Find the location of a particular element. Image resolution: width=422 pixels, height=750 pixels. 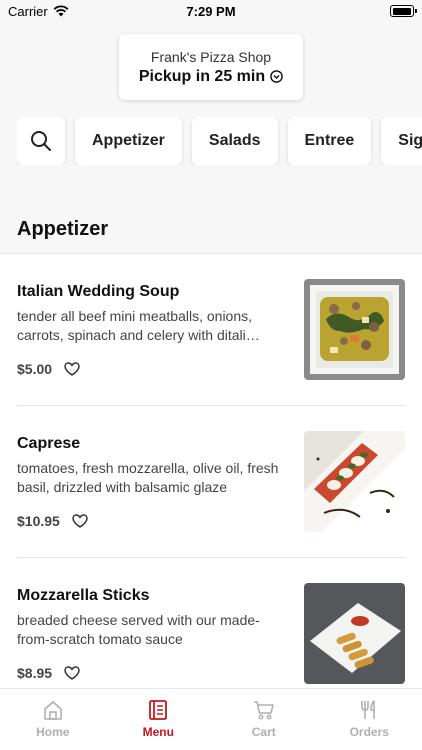

status-bar: Carrier 7:29 PM is located at coordinates (211, 11).